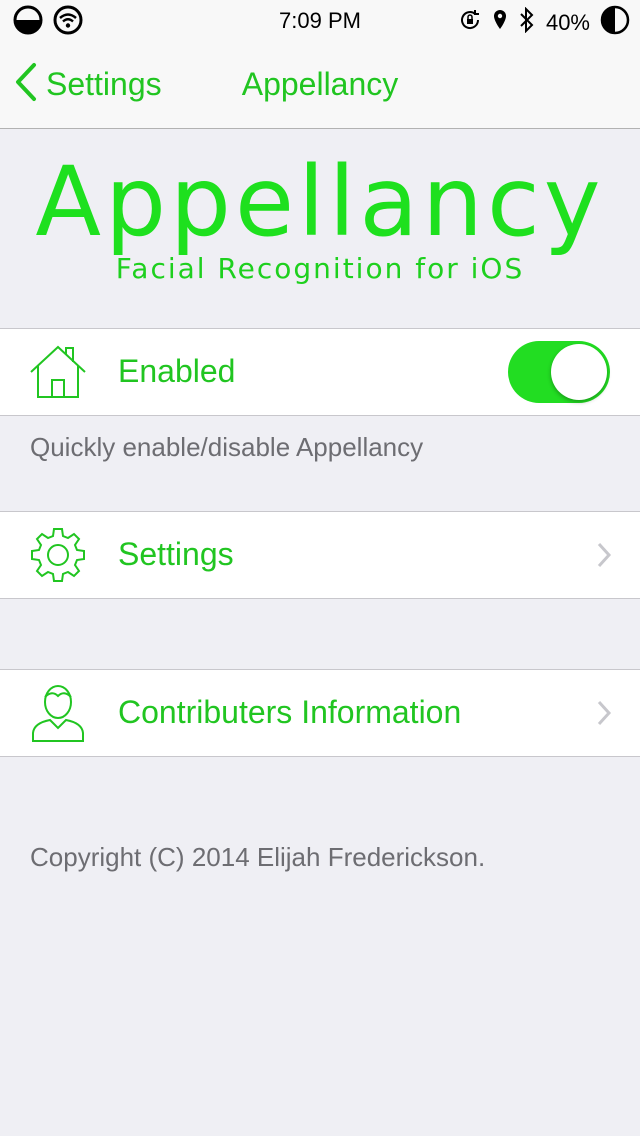  What do you see at coordinates (320, 268) in the screenshot?
I see `app-subtitle: Facial Recognition for iOS` at bounding box center [320, 268].